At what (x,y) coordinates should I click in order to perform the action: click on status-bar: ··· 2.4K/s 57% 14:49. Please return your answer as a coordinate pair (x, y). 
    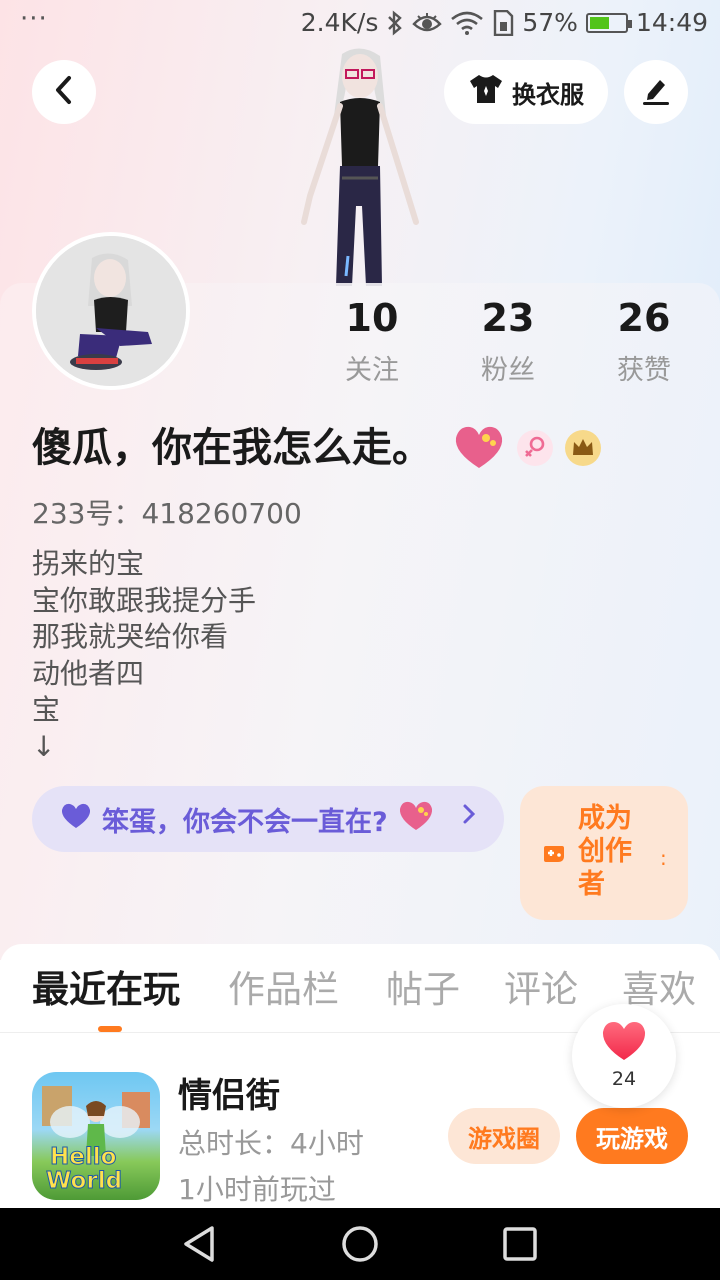
    Looking at the image, I should click on (360, 25).